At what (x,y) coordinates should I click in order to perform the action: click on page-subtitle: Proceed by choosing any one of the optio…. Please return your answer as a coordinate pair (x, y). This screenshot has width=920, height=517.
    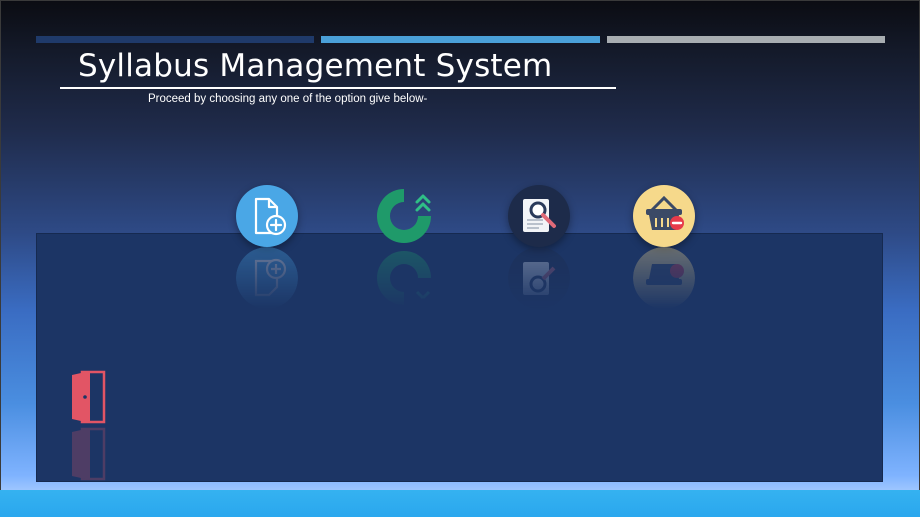
    Looking at the image, I should click on (288, 99).